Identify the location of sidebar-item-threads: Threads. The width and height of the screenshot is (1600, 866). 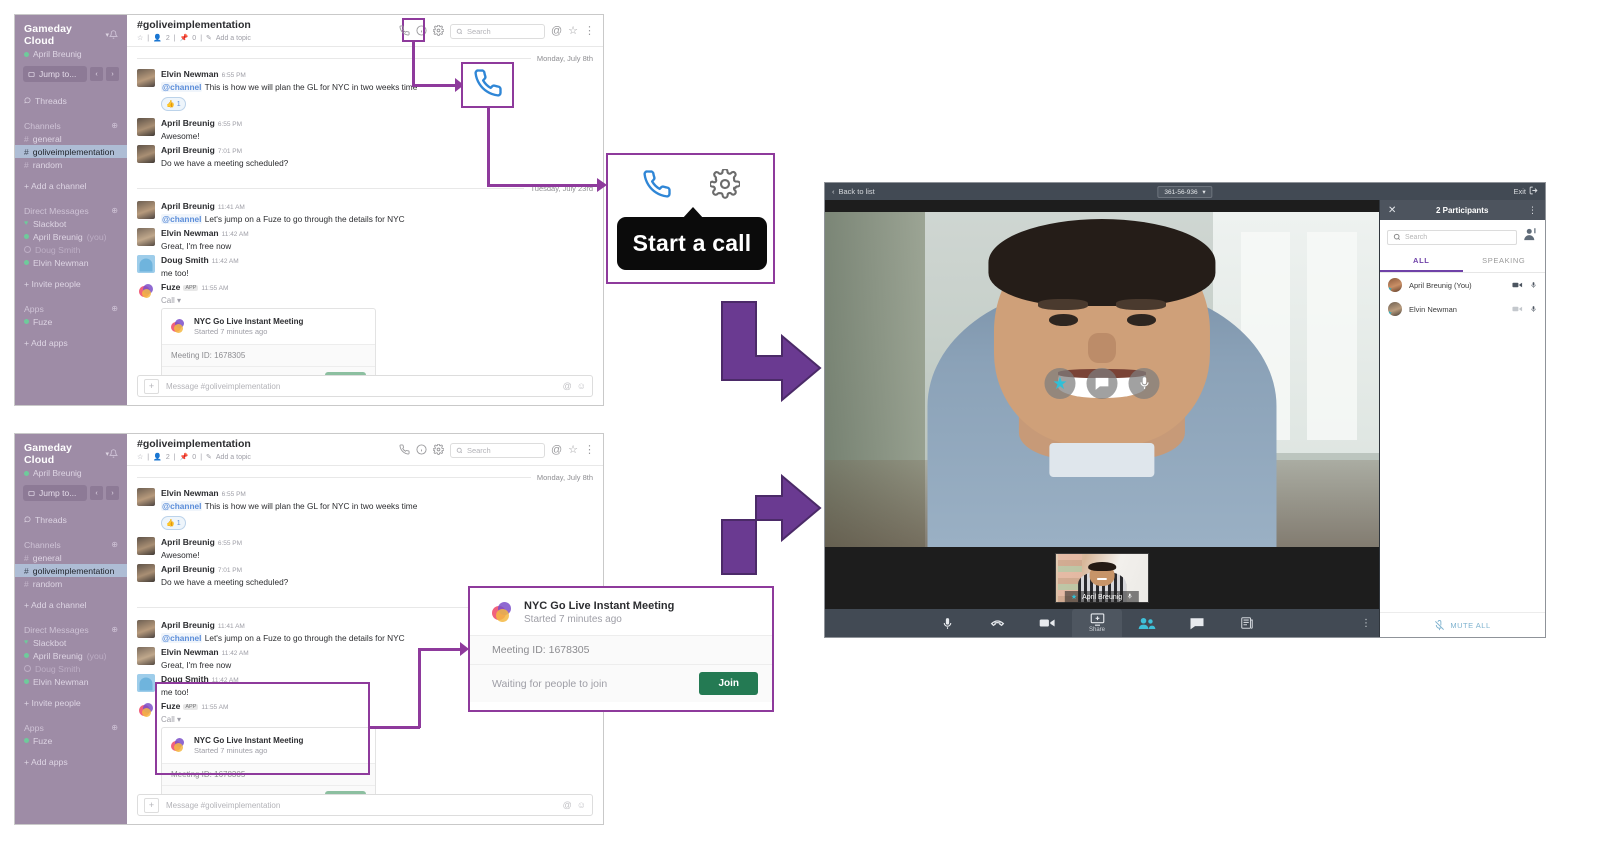
(71, 100).